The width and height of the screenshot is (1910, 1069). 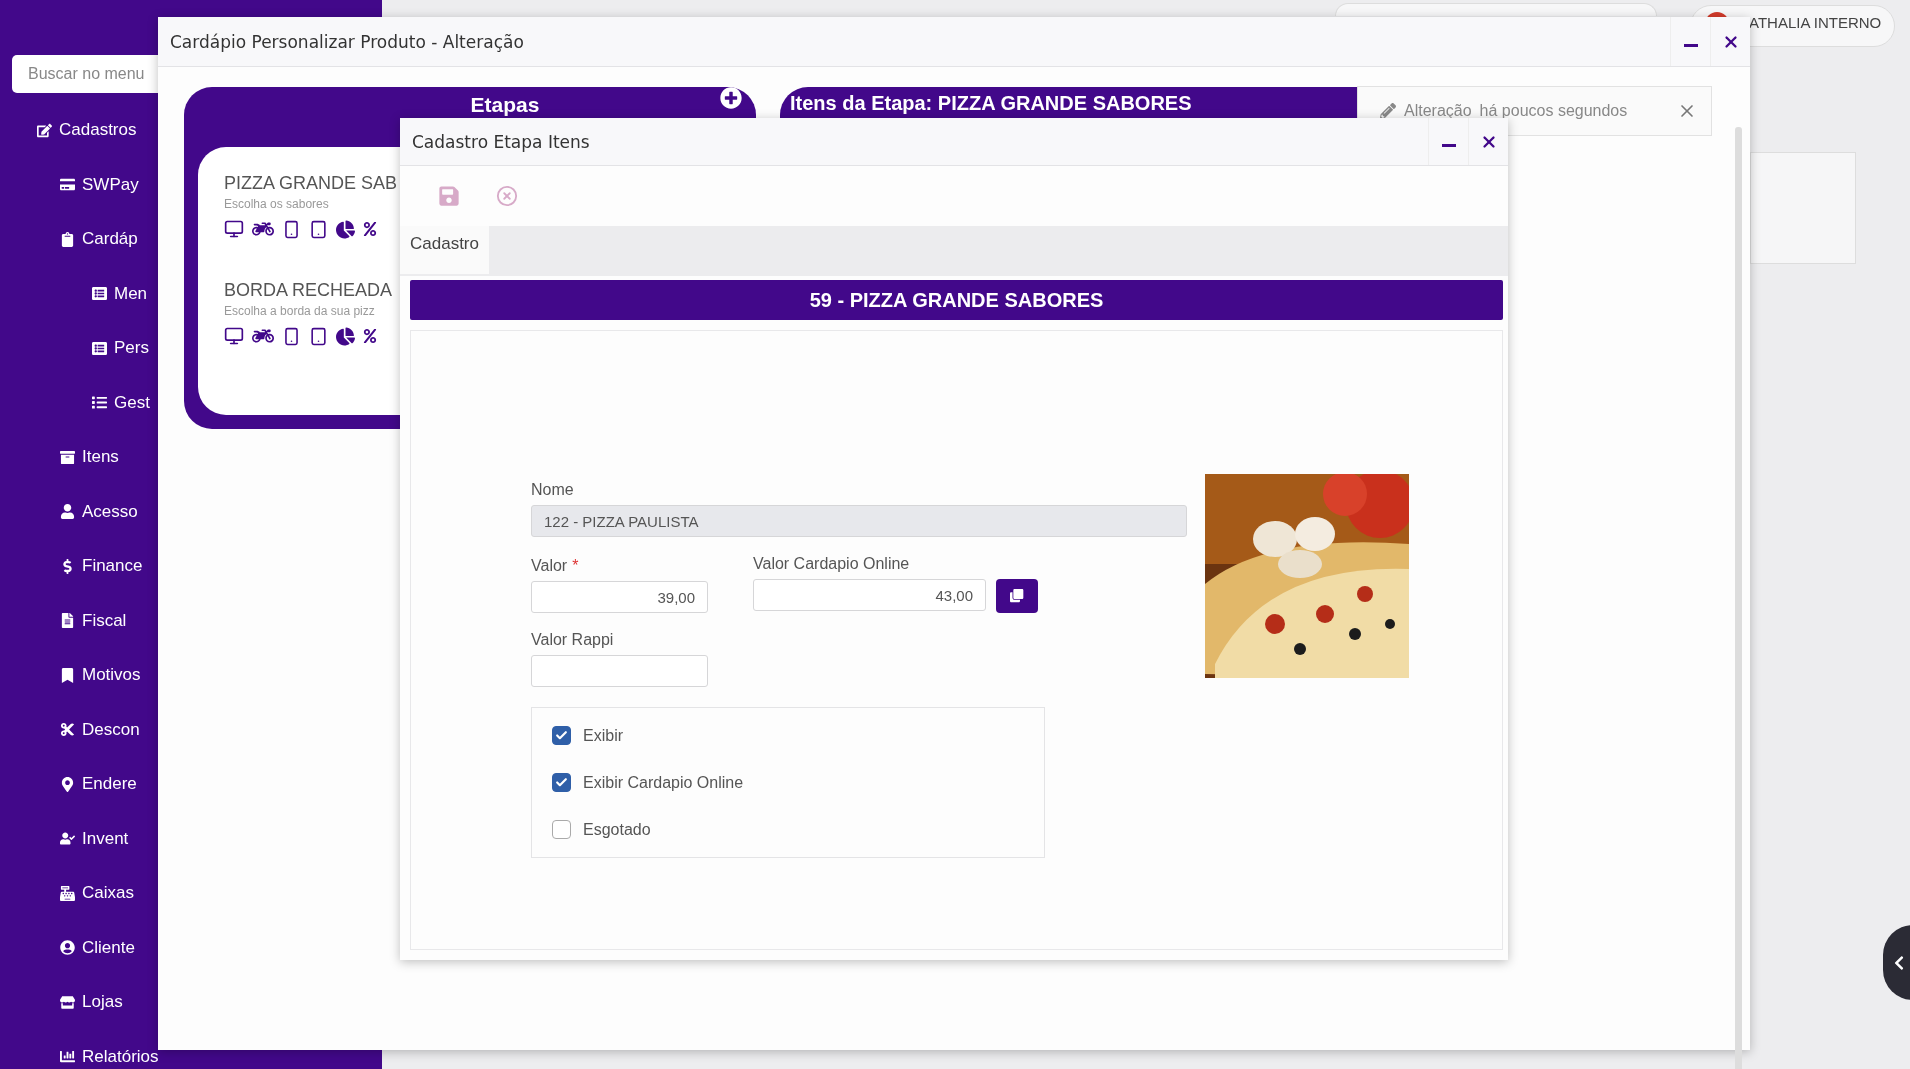 I want to click on checkbox-label: Exibir, so click(x=603, y=735).